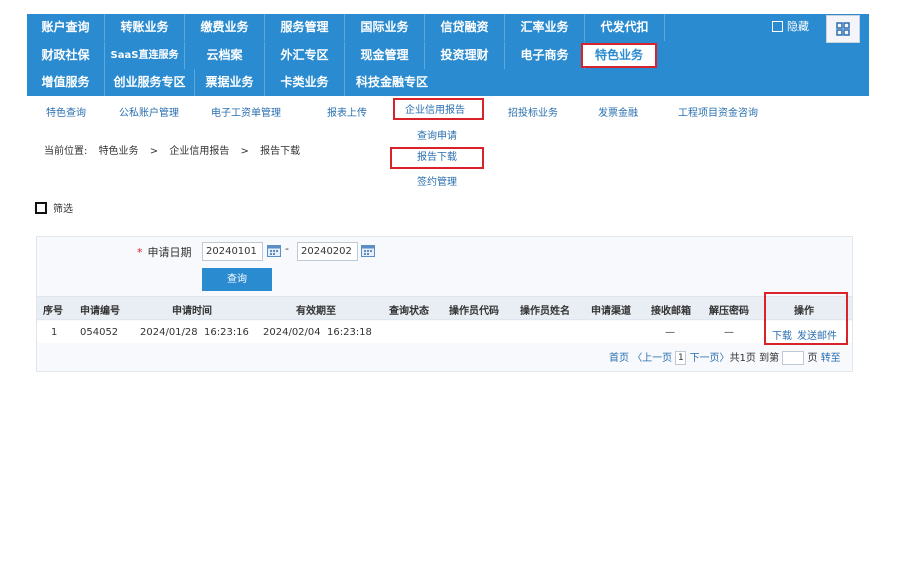 This screenshot has height=561, width=900. I want to click on date-label-text: 申请日期, so click(169, 252).